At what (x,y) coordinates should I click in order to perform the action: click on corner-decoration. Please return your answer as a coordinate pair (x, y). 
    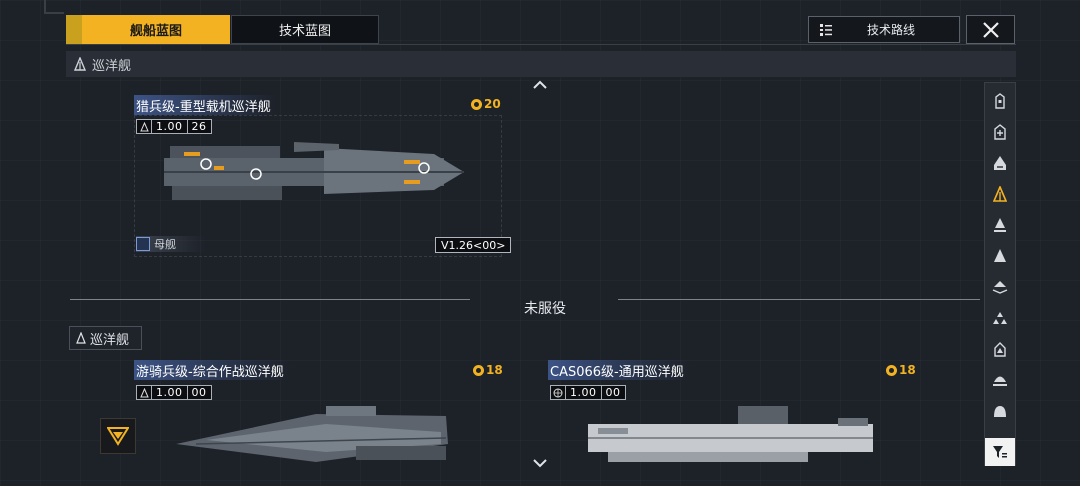
    Looking at the image, I should click on (54, 7).